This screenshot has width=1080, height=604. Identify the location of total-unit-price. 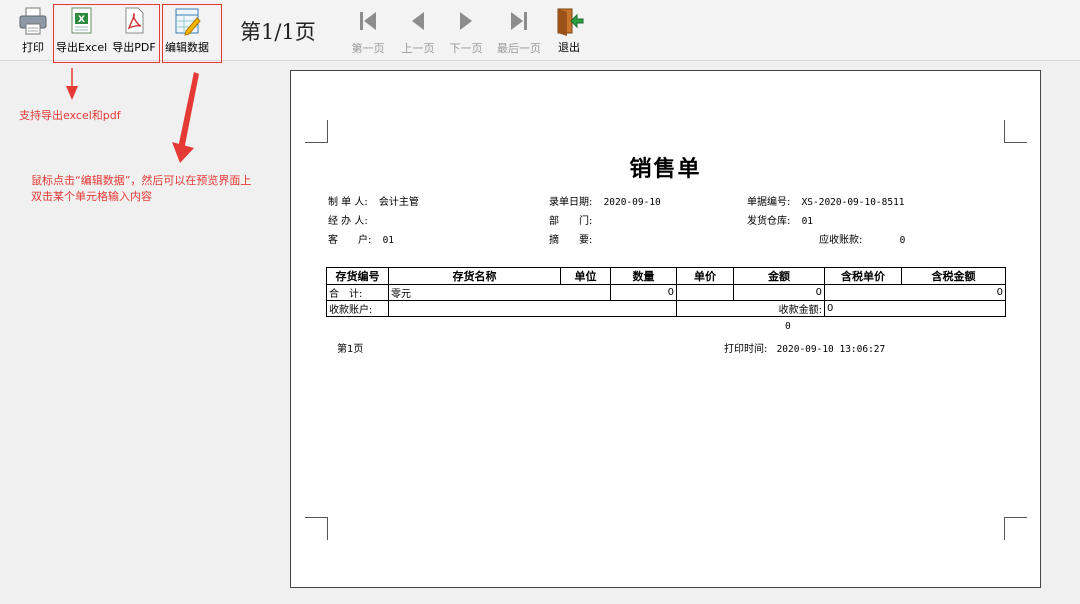
(705, 292).